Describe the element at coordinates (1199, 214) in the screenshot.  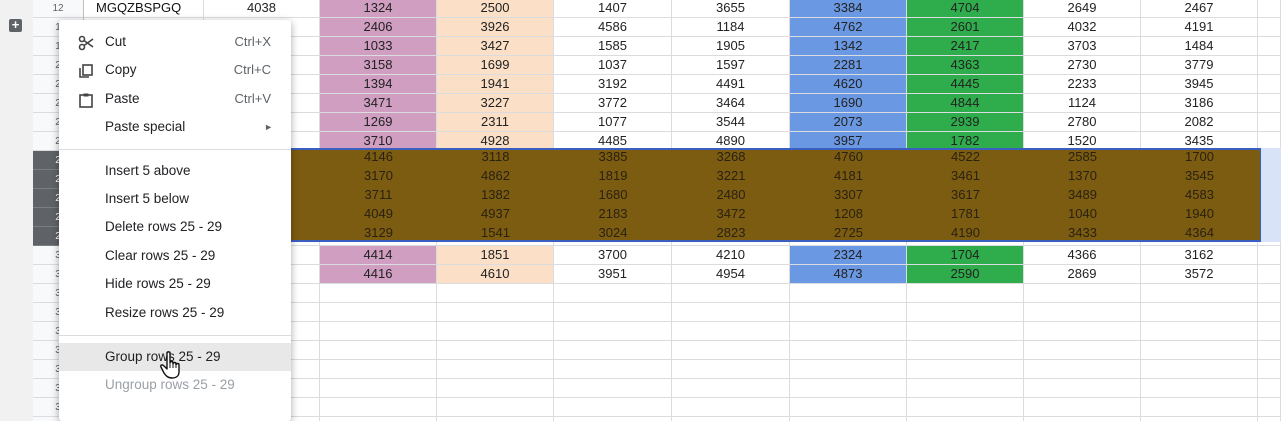
I see `selected-cell: 1940` at that location.